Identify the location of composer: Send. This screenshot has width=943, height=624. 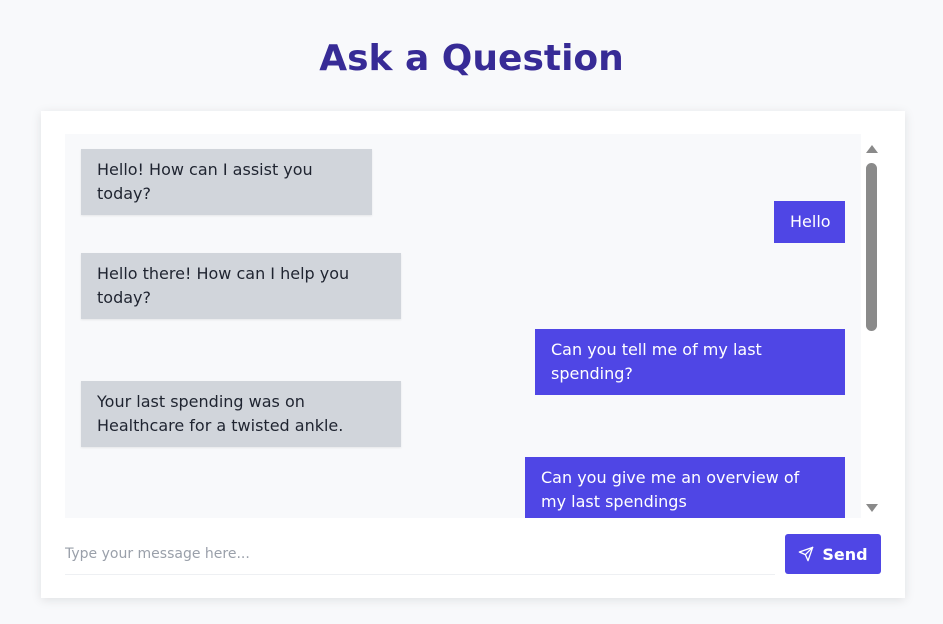
(473, 554).